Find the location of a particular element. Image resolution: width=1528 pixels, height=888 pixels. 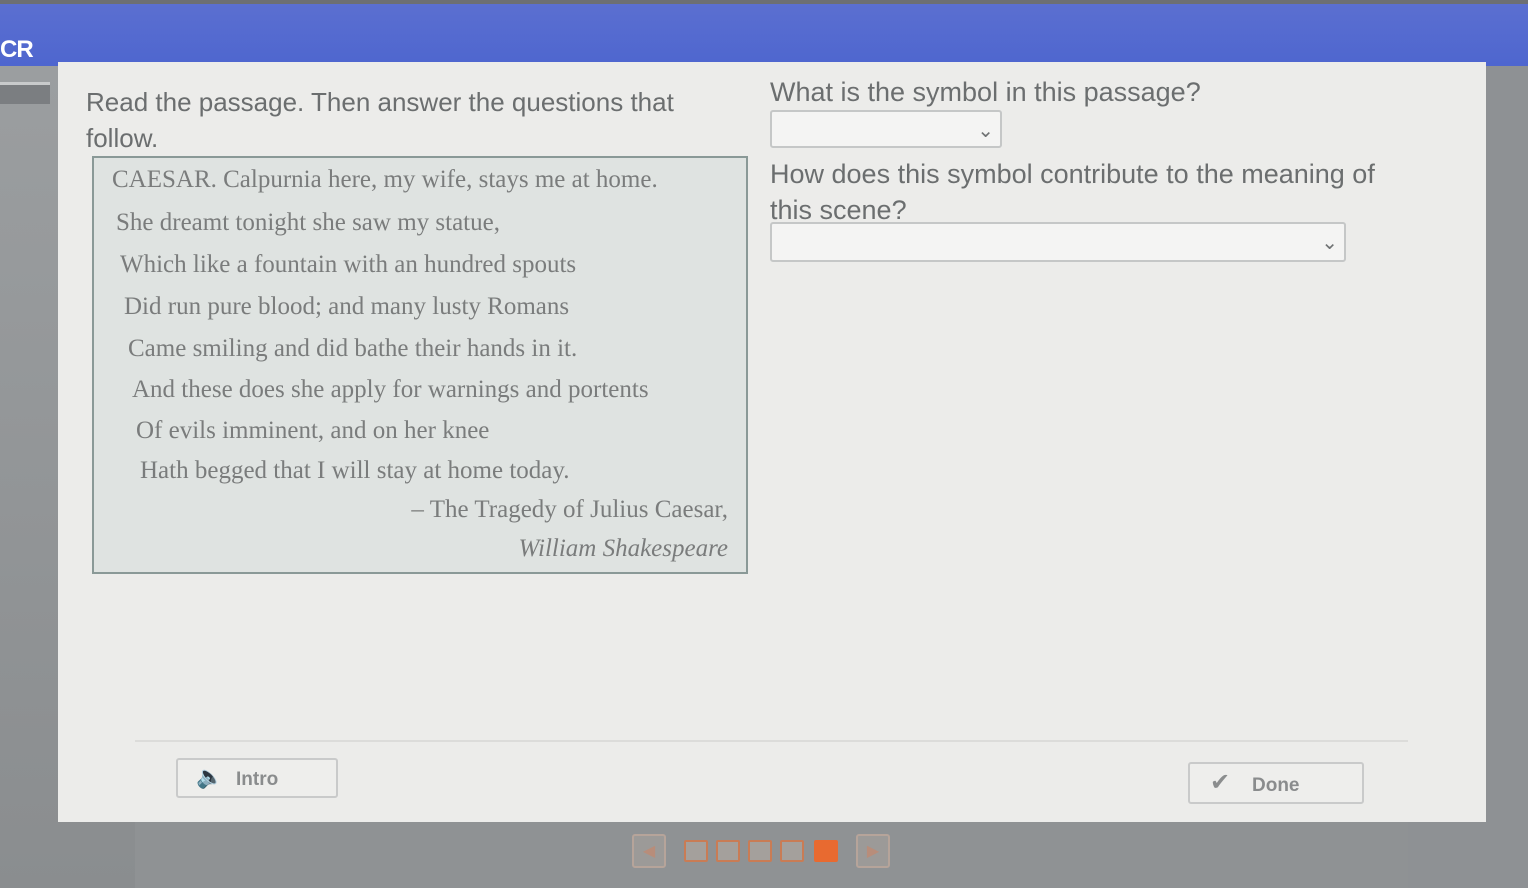

app-label: CR is located at coordinates (17, 49).